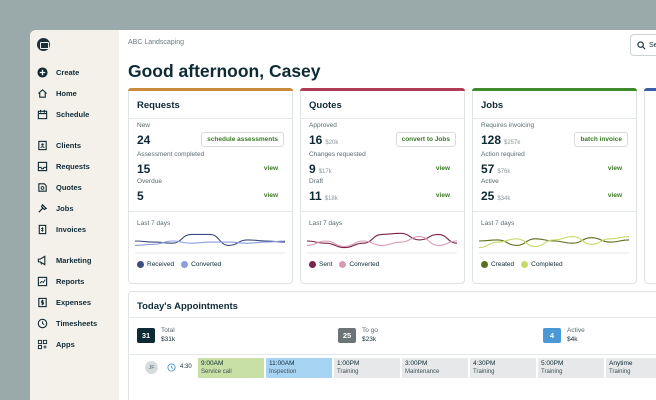 This screenshot has width=656, height=400. I want to click on sidebar-item-expenses: Expenses, so click(64, 302).